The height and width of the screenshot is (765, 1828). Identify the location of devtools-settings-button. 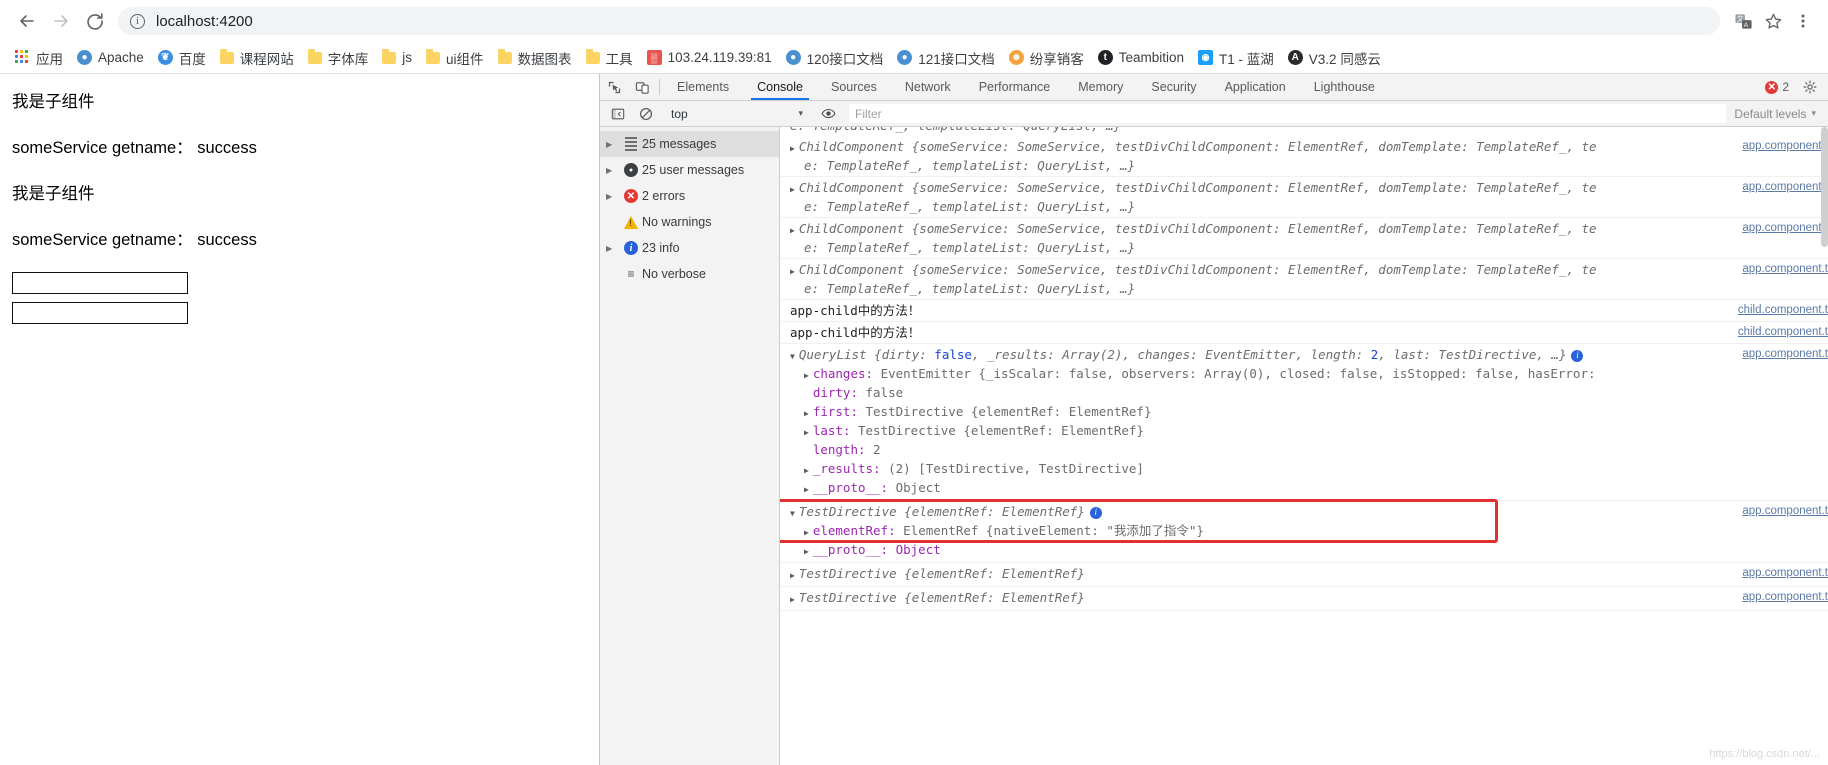
(1810, 87).